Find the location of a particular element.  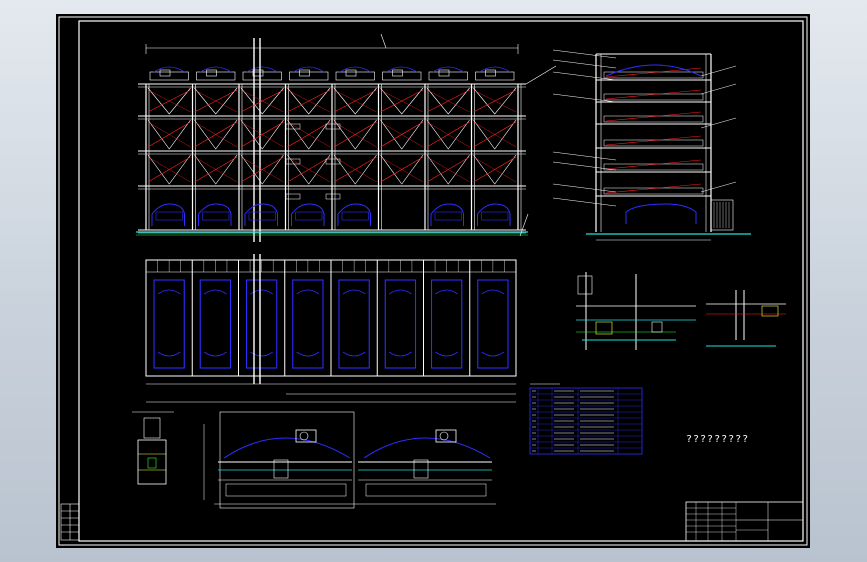

det2-box is located at coordinates (770, 311).